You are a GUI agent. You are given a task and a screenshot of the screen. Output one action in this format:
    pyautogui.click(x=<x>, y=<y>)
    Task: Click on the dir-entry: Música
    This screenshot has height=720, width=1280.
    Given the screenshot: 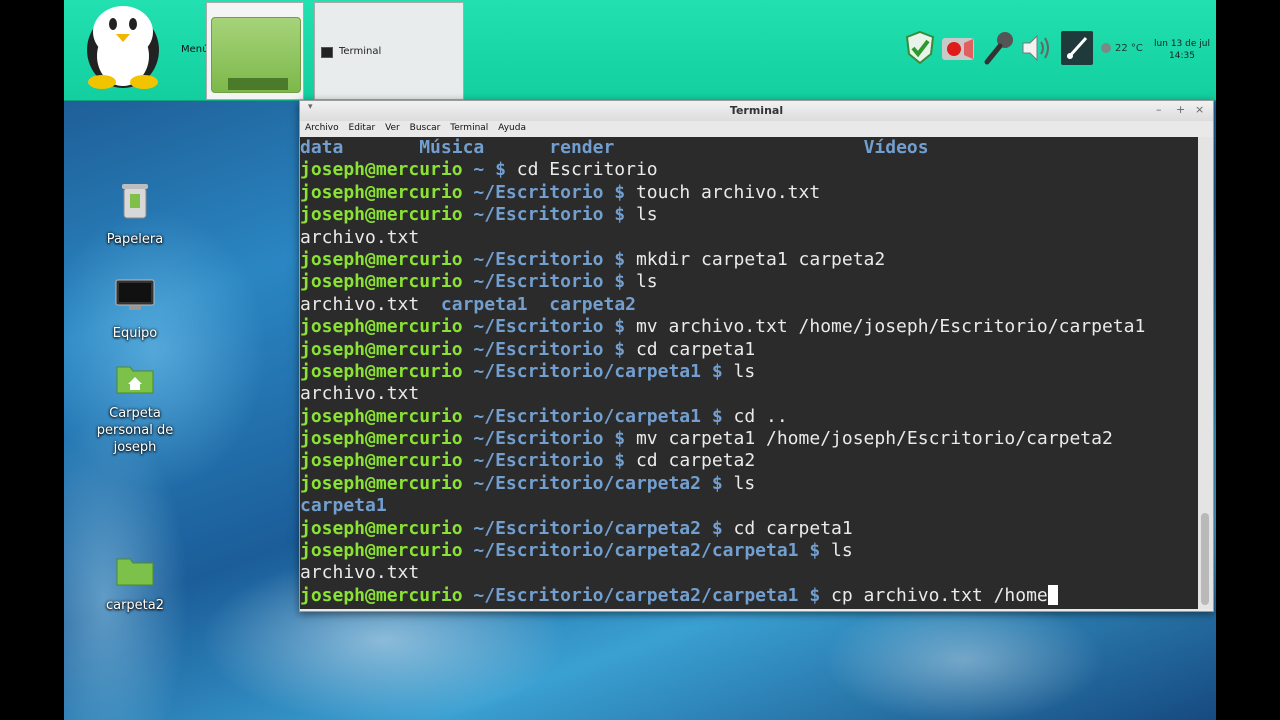 What is the action you would take?
    pyautogui.click(x=452, y=147)
    